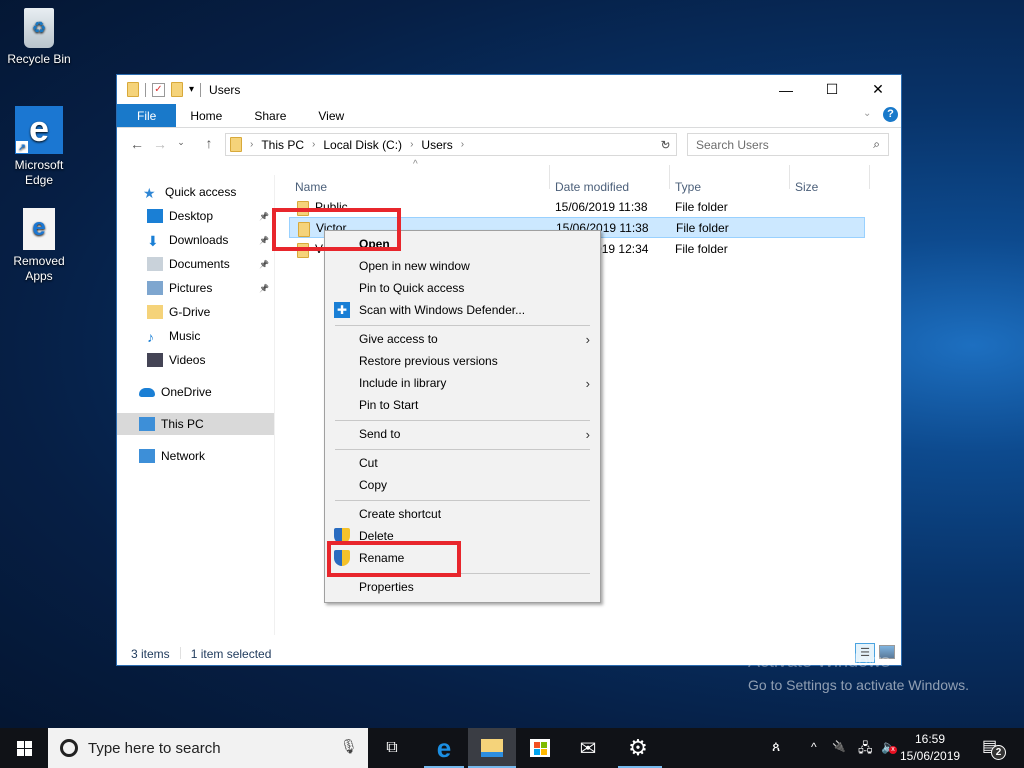  Describe the element at coordinates (331, 115) in the screenshot. I see `tab-view: View` at that location.